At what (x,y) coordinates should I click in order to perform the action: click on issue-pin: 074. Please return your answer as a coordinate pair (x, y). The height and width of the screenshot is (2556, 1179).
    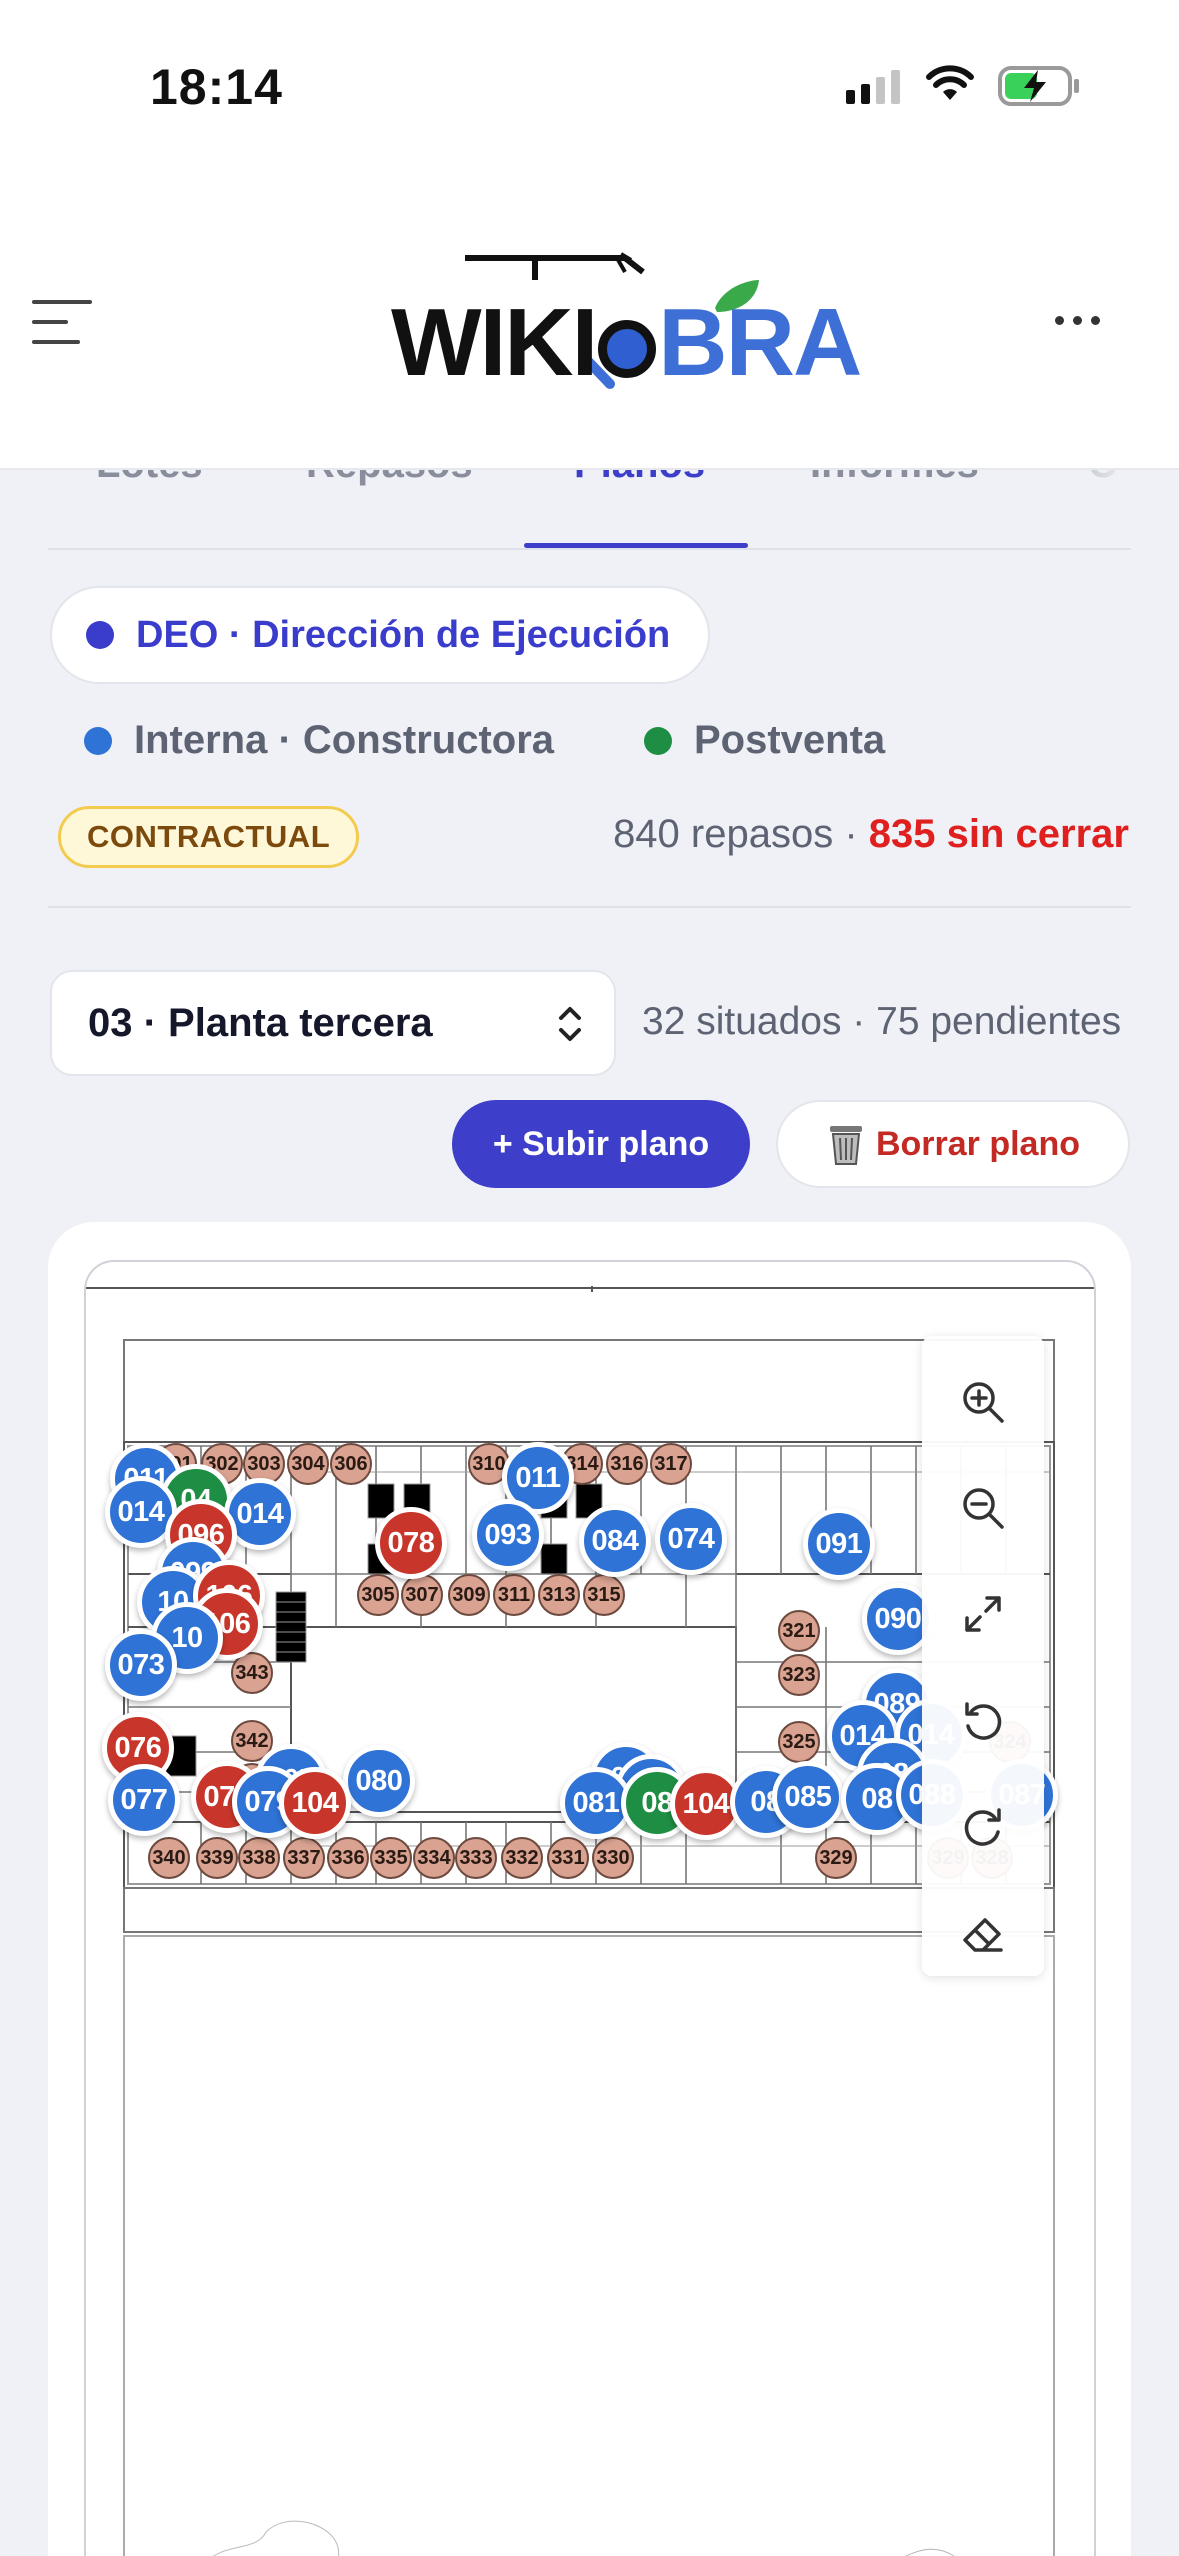
    Looking at the image, I should click on (691, 1539).